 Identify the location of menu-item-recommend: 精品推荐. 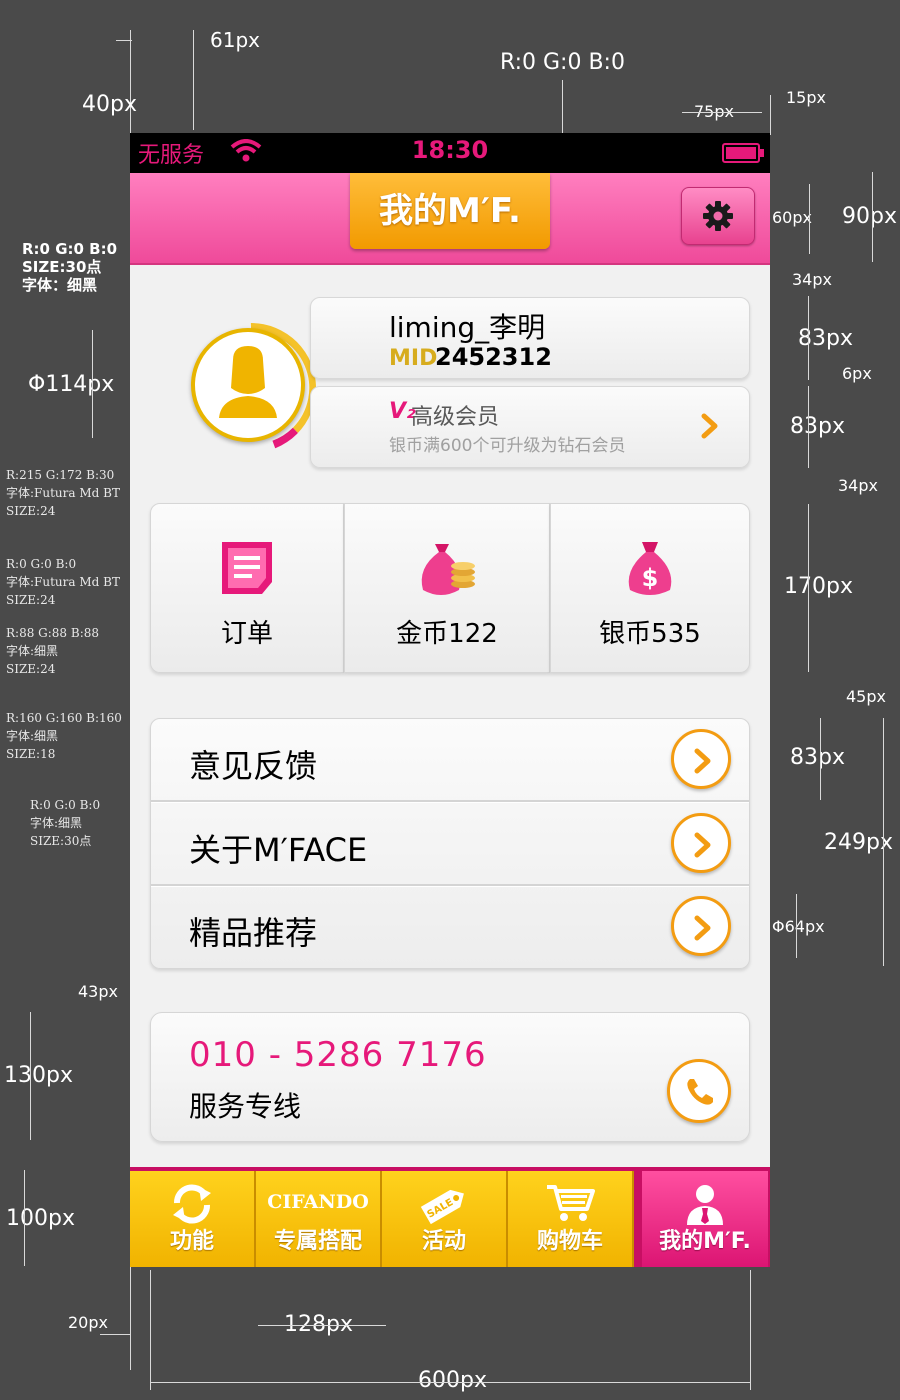
(450, 927).